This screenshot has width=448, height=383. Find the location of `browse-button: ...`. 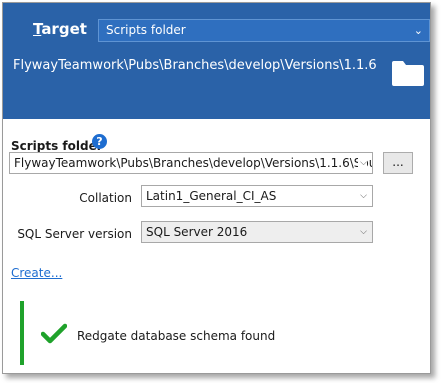

browse-button: ... is located at coordinates (398, 163).